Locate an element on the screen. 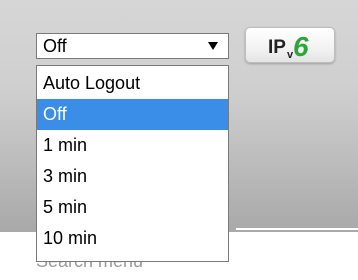 This screenshot has width=358, height=280. option-off: Off is located at coordinates (132, 114).